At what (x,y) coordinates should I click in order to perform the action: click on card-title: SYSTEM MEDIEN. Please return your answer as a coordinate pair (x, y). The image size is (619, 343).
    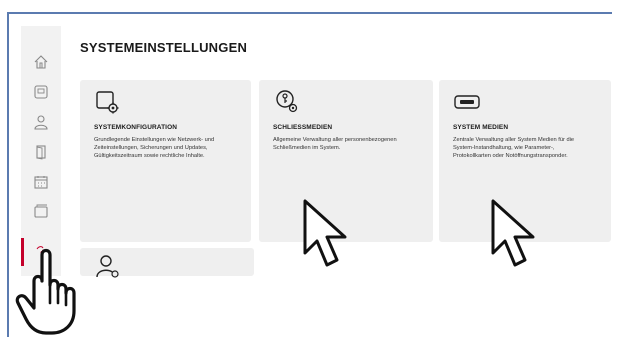
    Looking at the image, I should click on (481, 127).